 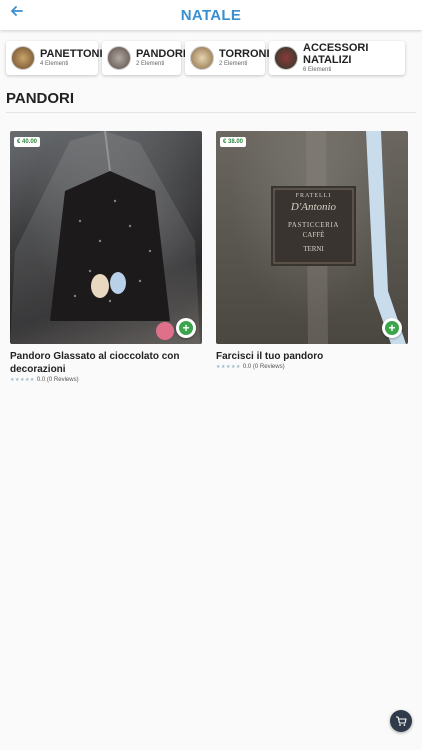 What do you see at coordinates (211, 112) in the screenshot?
I see `section-divider` at bounding box center [211, 112].